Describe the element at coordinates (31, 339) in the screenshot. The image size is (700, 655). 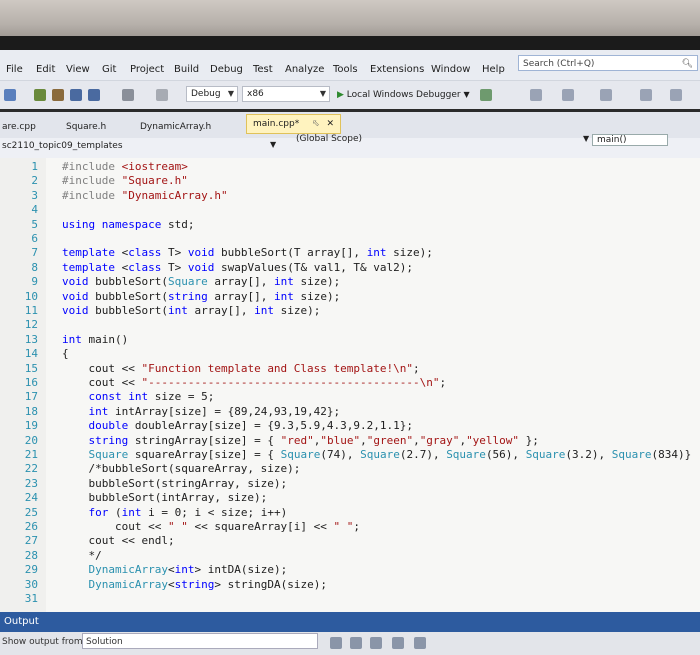
I see `line-number: 13` at that location.